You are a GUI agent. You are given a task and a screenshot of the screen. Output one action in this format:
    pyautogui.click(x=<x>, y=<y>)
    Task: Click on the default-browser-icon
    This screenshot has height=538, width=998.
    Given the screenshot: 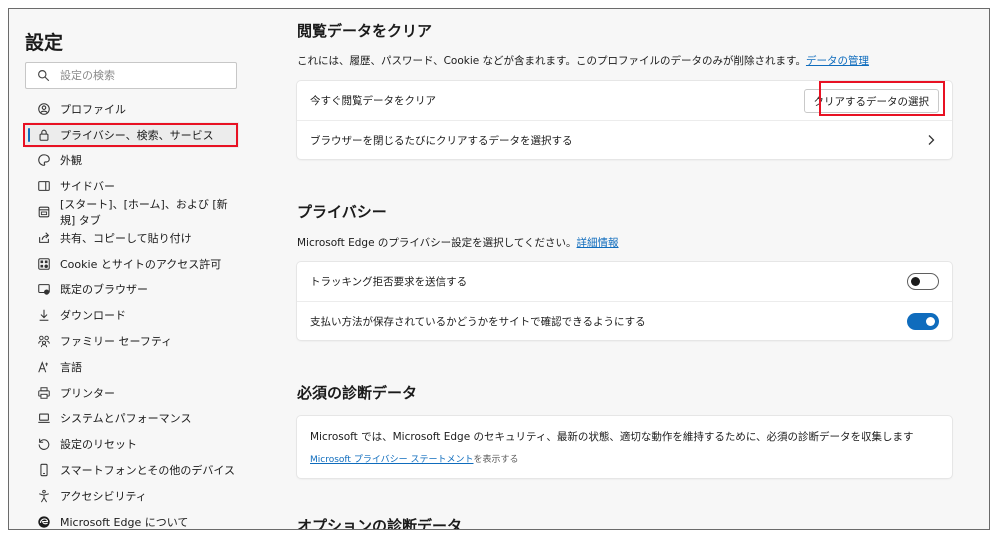 What is the action you would take?
    pyautogui.click(x=44, y=289)
    